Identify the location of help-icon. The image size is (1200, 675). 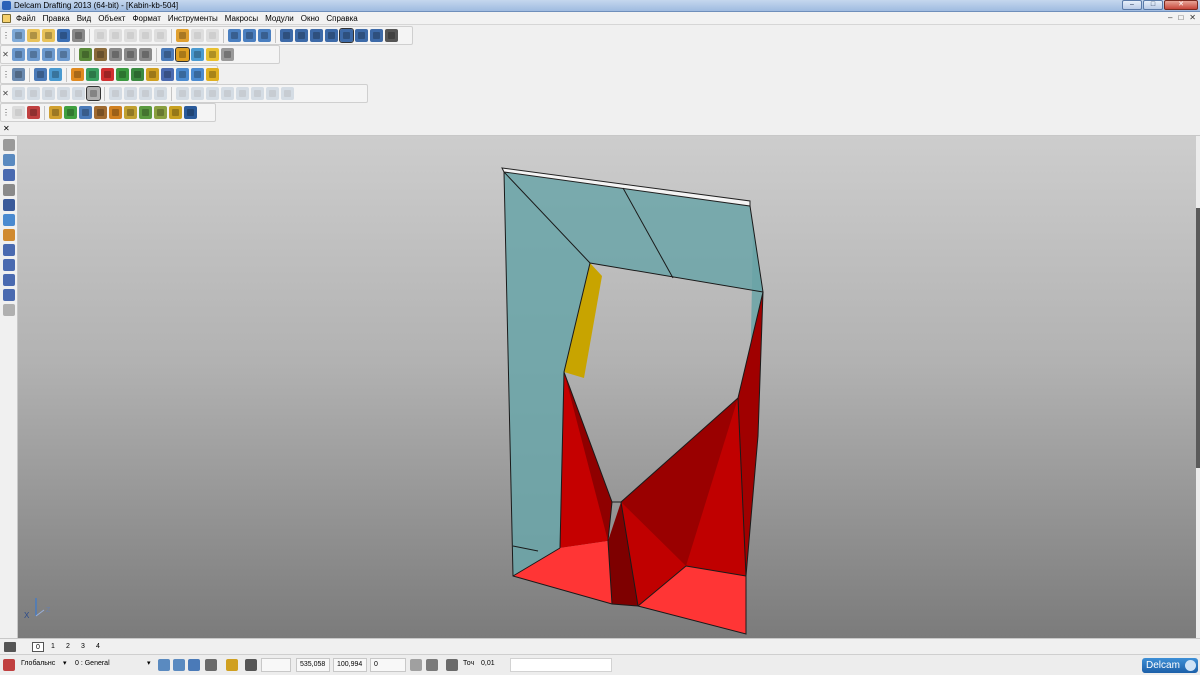
(1190, 665).